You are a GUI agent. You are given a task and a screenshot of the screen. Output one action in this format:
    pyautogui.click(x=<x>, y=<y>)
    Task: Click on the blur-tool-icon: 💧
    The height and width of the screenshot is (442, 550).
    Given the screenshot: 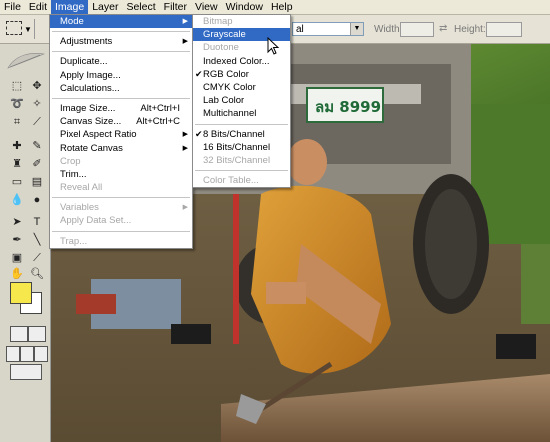 What is the action you would take?
    pyautogui.click(x=17, y=200)
    